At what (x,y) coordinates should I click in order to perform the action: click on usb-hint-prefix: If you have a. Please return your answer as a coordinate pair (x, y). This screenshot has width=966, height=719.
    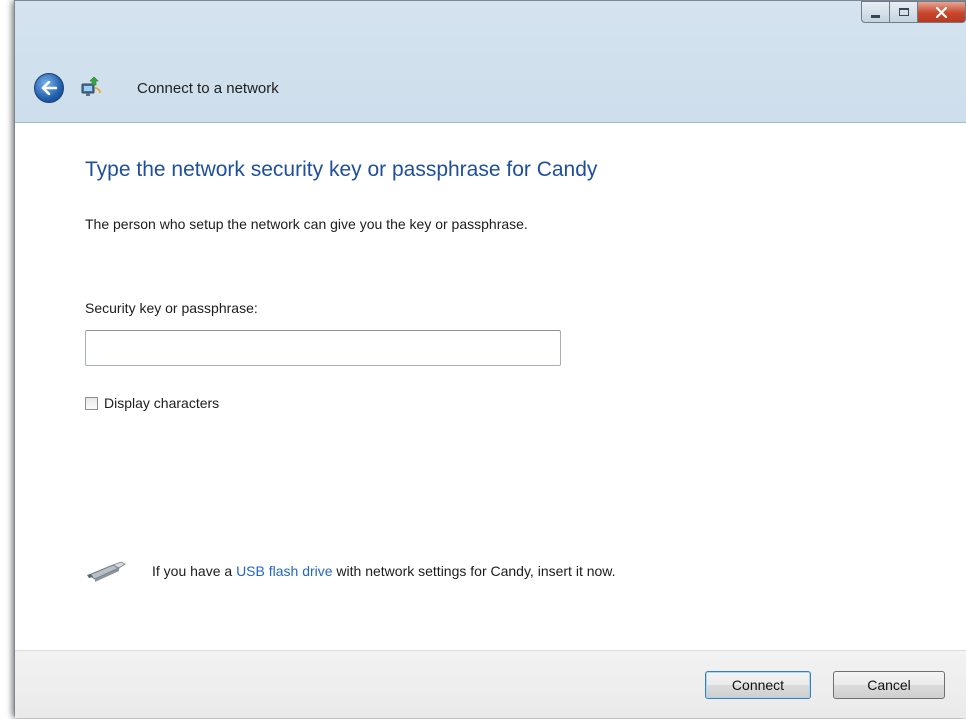
    Looking at the image, I should click on (194, 571).